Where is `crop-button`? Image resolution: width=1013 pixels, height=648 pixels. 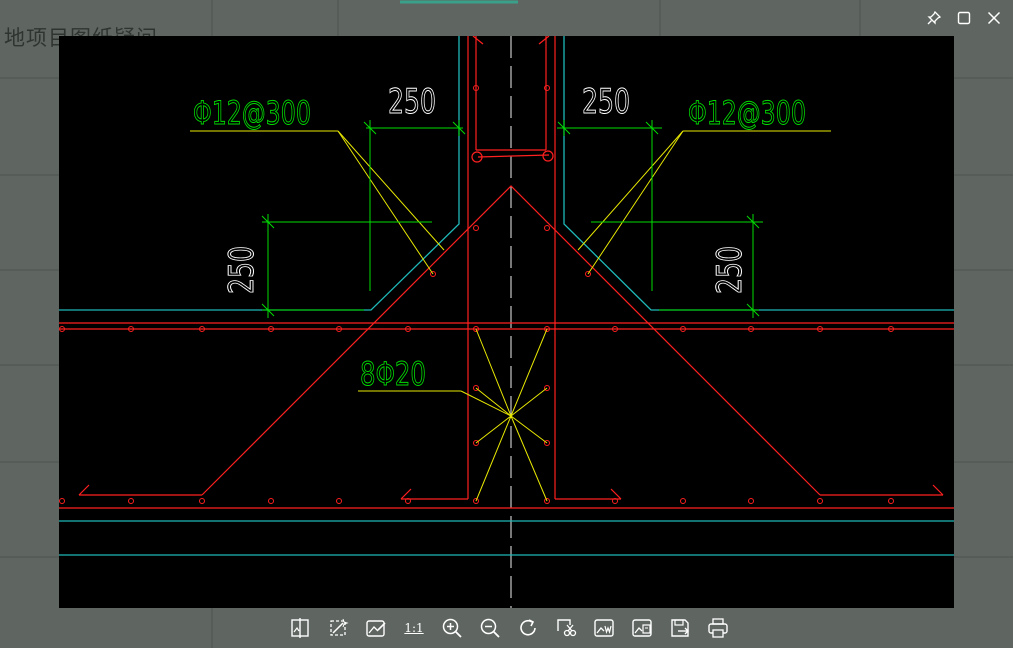 crop-button is located at coordinates (566, 628).